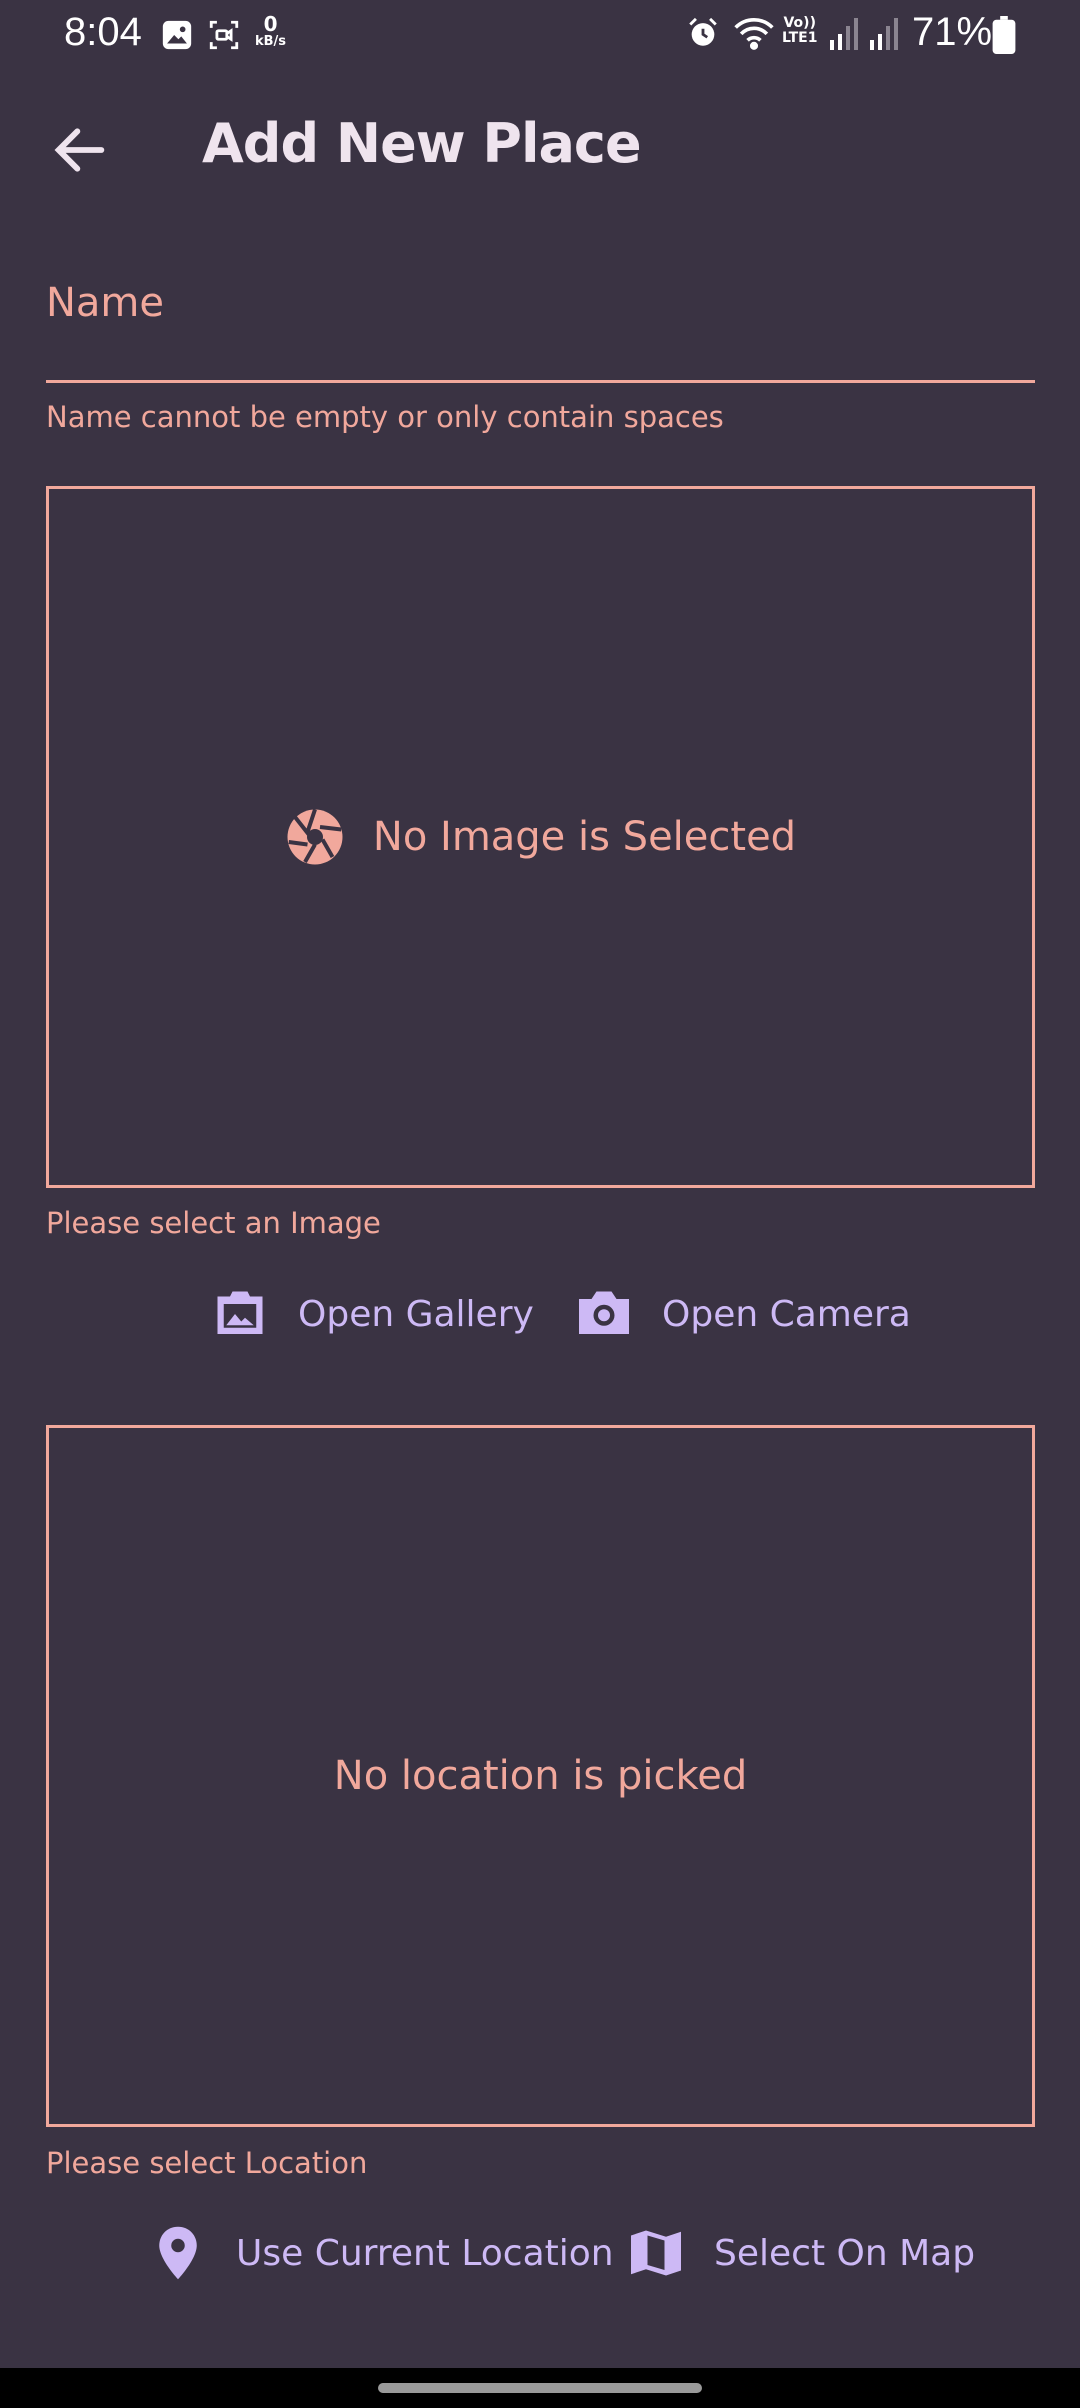 Image resolution: width=1080 pixels, height=2408 pixels. Describe the element at coordinates (224, 35) in the screenshot. I see `screen-record-icon` at that location.